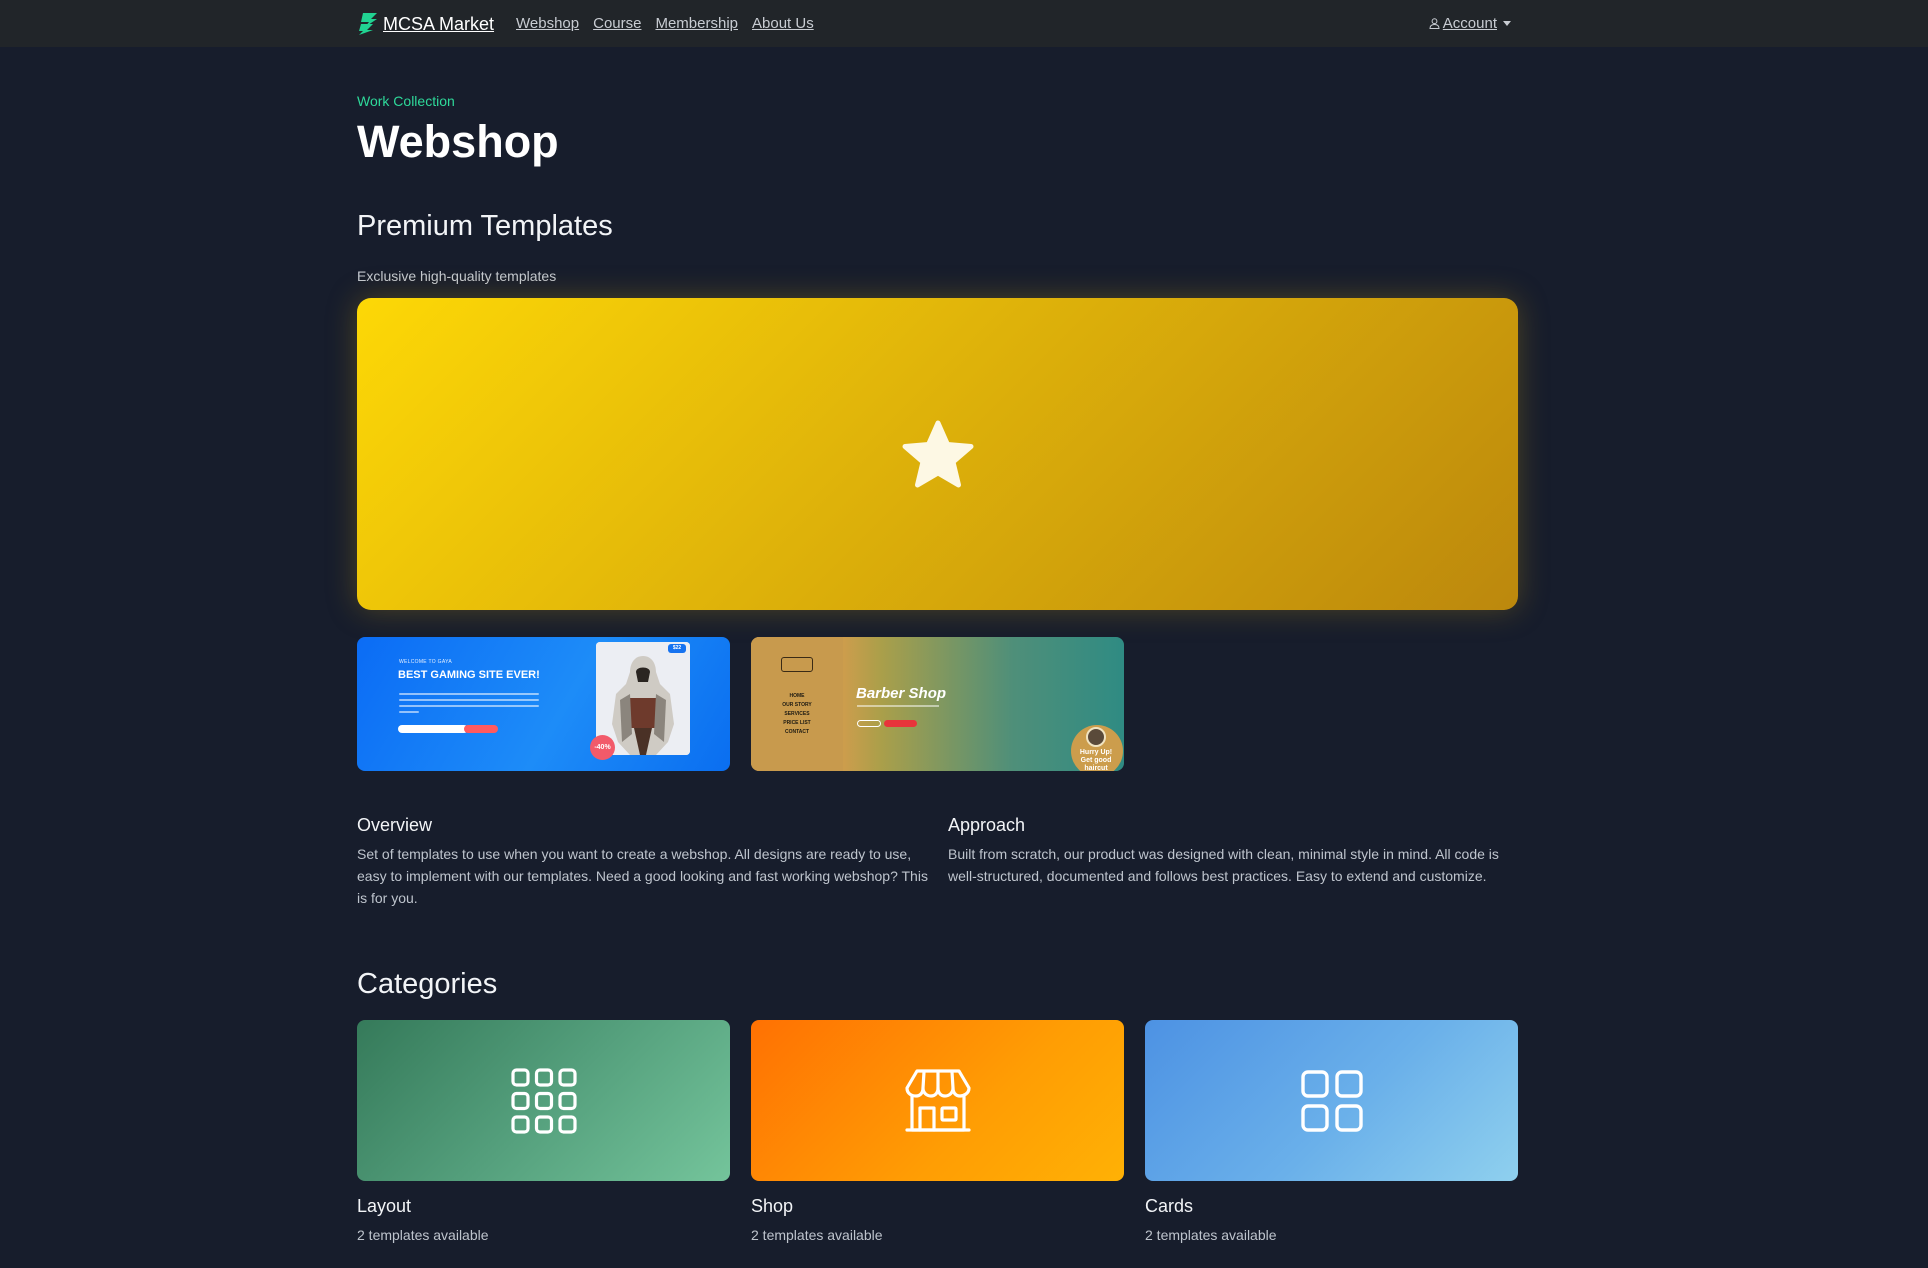  I want to click on nav-link-about-us: About Us, so click(783, 23).